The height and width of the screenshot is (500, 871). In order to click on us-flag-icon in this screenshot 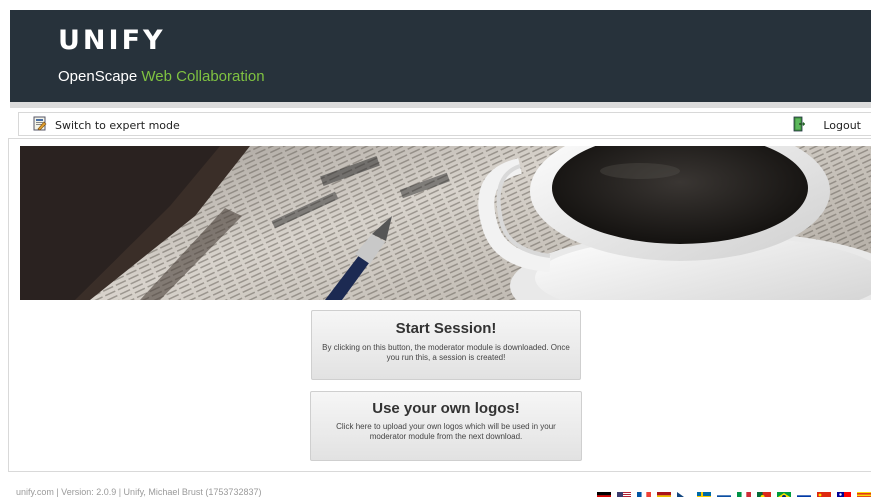, I will do `click(624, 492)`.